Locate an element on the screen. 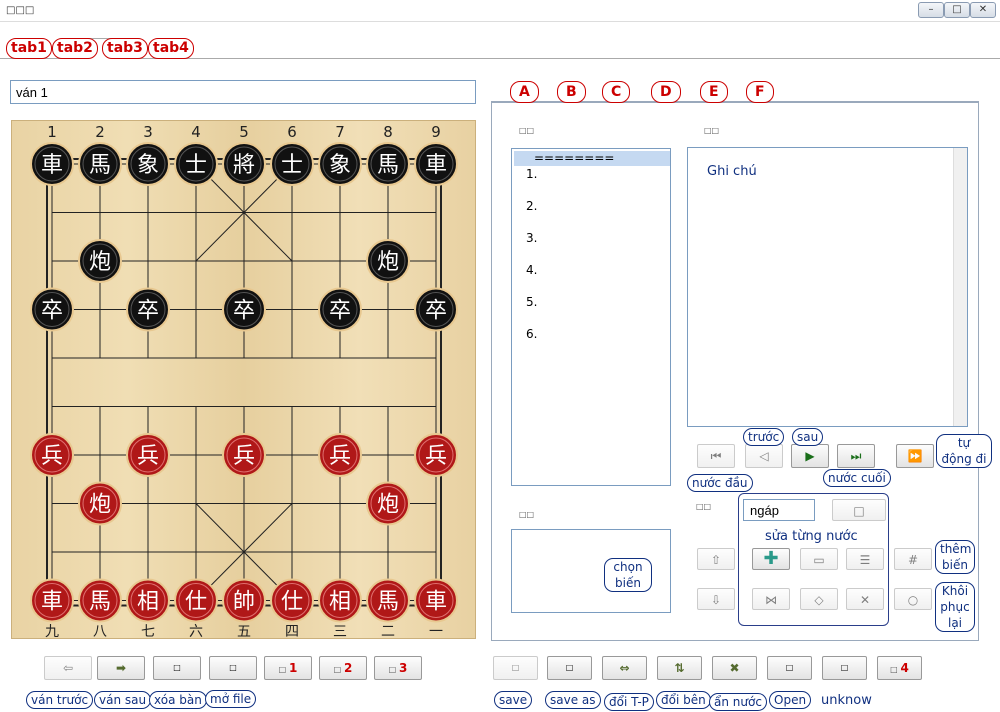  notes-scrollbar is located at coordinates (960, 287).